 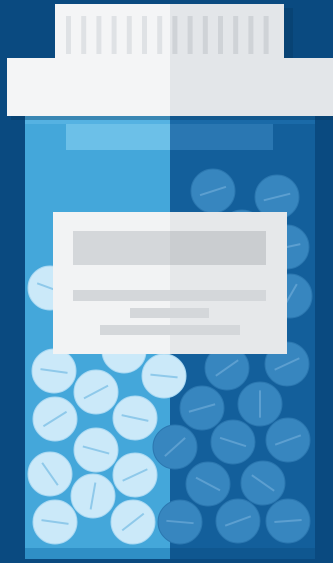 What do you see at coordinates (221, 137) in the screenshot?
I see `neck-highlight-right` at bounding box center [221, 137].